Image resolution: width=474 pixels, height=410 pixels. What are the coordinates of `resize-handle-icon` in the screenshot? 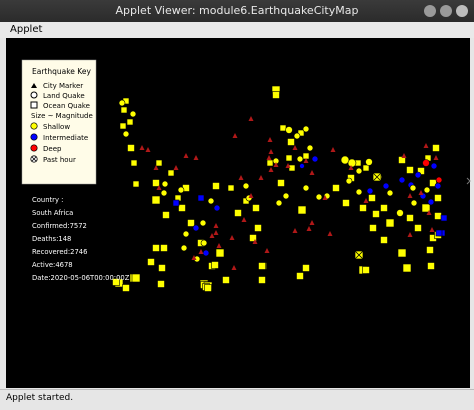 It's located at (469, 181).